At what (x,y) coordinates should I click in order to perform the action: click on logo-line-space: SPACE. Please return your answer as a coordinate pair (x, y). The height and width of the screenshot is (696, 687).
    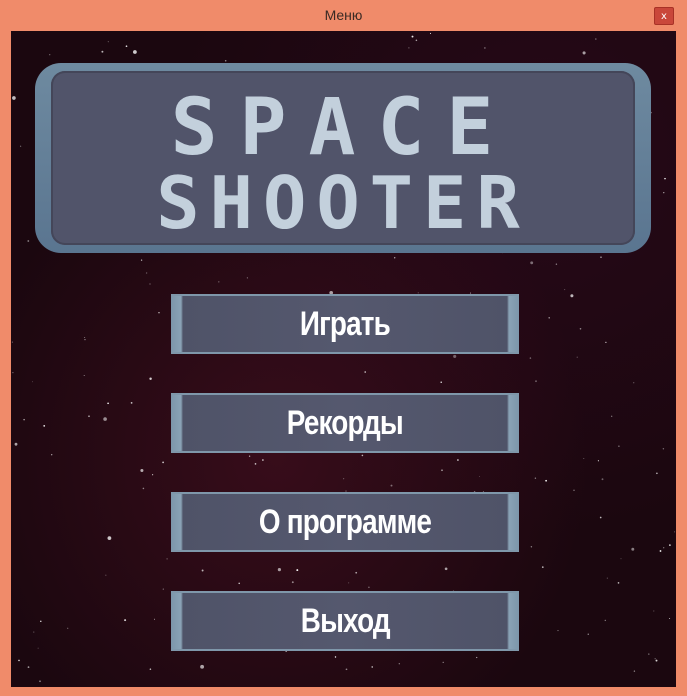
    Looking at the image, I should click on (343, 128).